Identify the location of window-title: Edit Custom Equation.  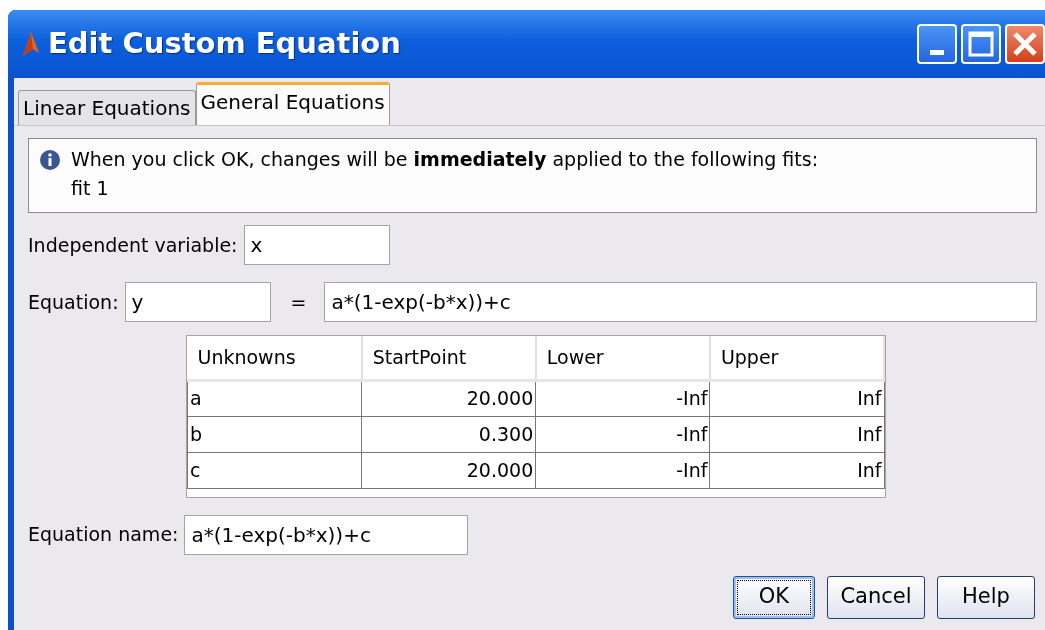
(224, 44).